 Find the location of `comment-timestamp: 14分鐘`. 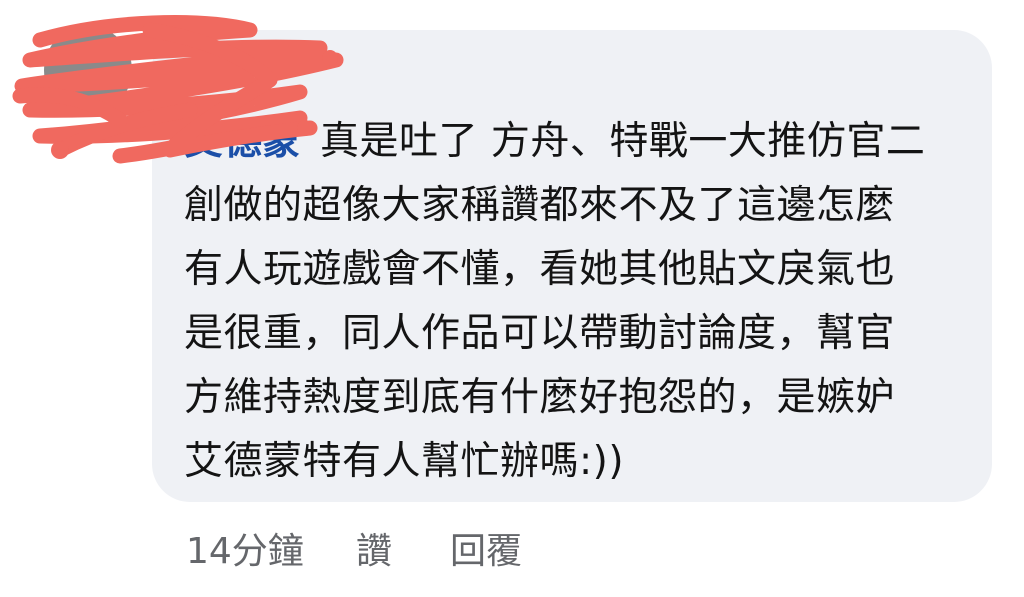

comment-timestamp: 14分鐘 is located at coordinates (245, 551).